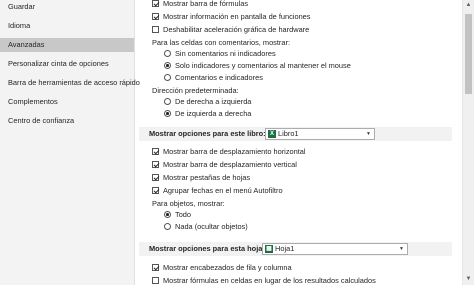 The width and height of the screenshot is (474, 285). Describe the element at coordinates (155, 29) in the screenshot. I see `hw-accel-checkbox` at that location.